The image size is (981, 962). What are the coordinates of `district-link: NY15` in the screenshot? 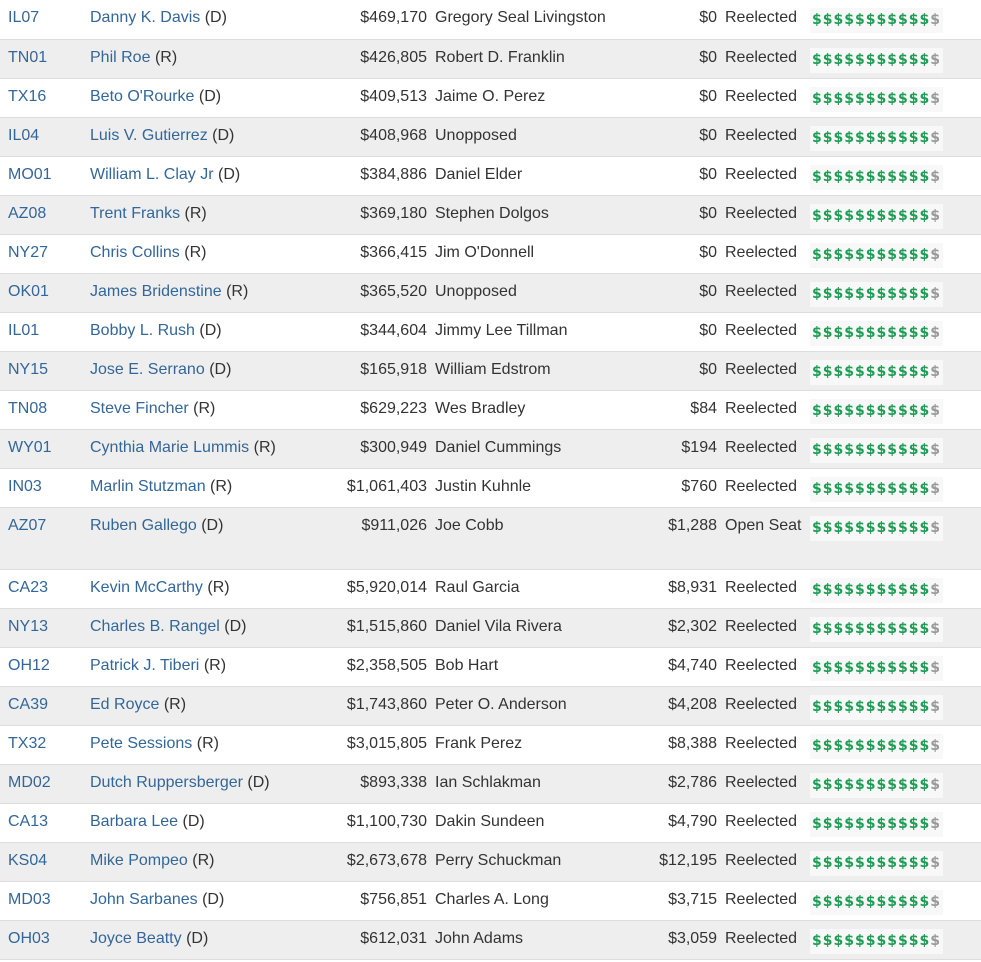 It's located at (28, 369).